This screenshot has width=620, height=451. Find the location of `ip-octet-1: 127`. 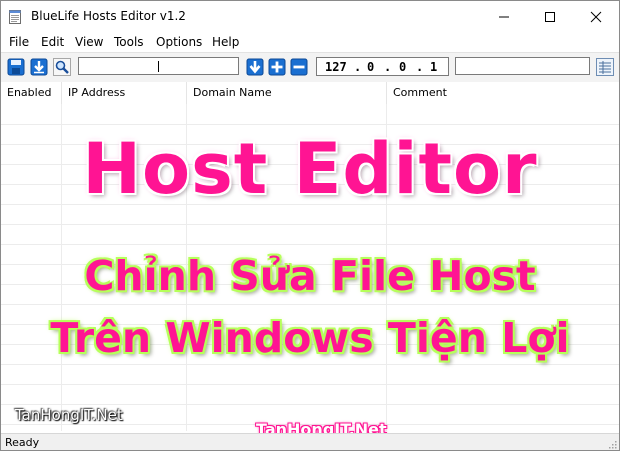

ip-octet-1: 127 is located at coordinates (336, 67).